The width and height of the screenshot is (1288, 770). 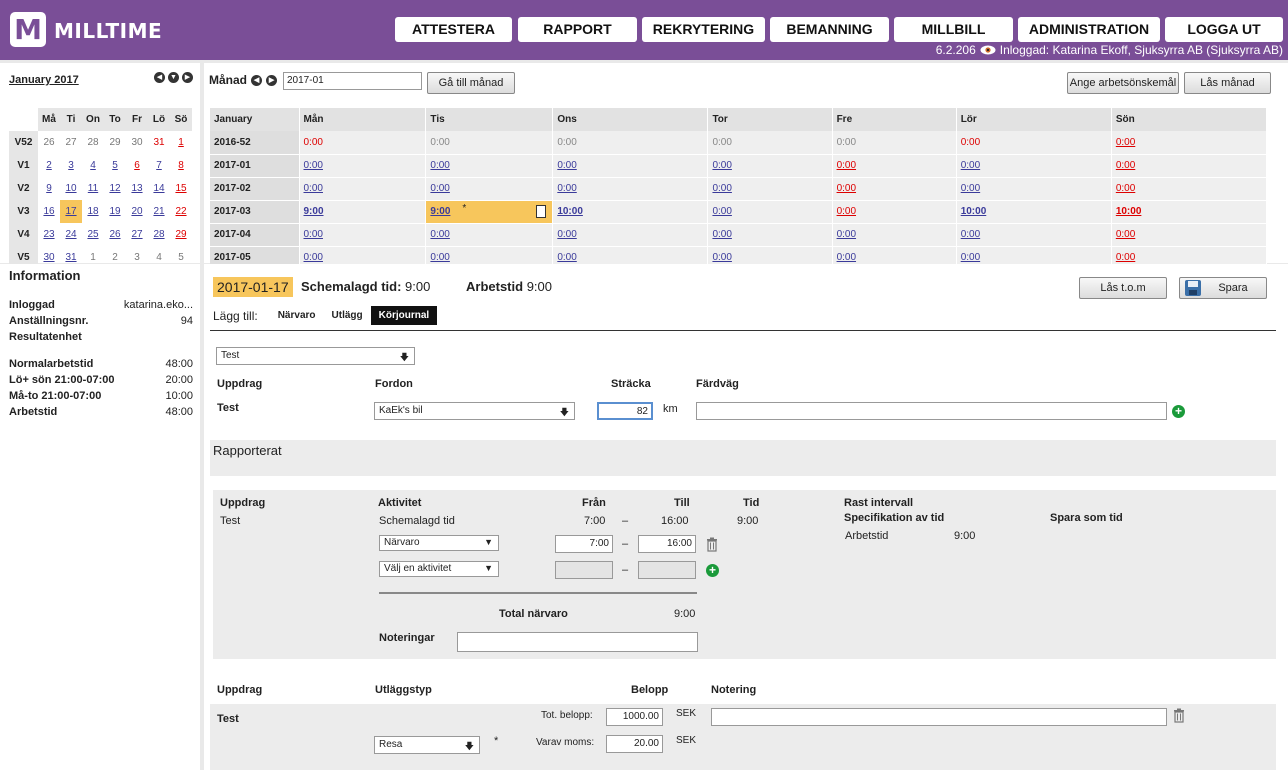 I want to click on calendar-day: 7, so click(x=159, y=165).